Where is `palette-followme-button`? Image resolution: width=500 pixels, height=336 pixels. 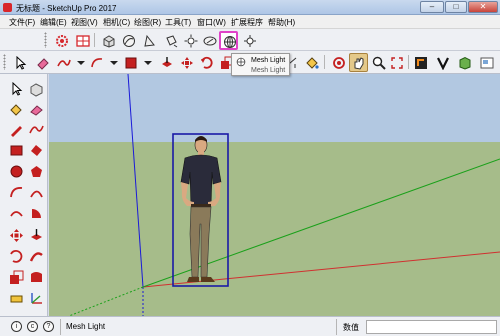
palette-followme-button is located at coordinates (36, 256).